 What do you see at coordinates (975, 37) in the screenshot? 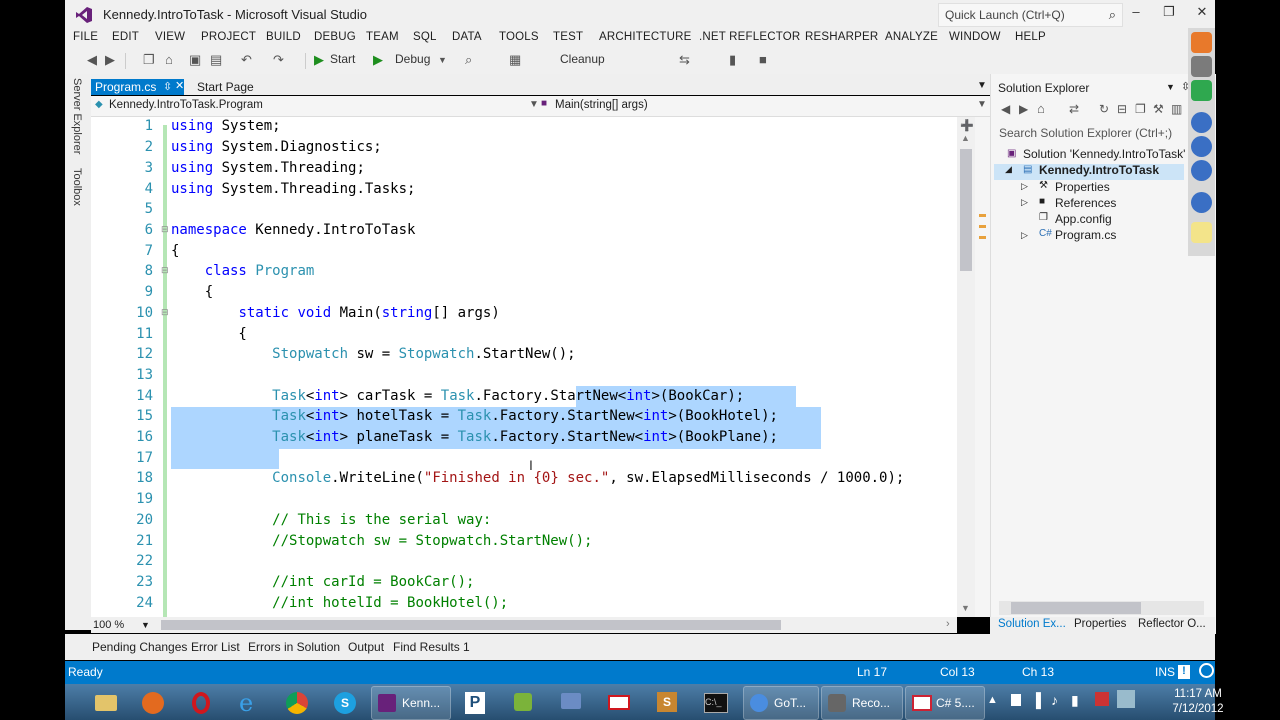
I see `menu-window: WINDOW` at bounding box center [975, 37].